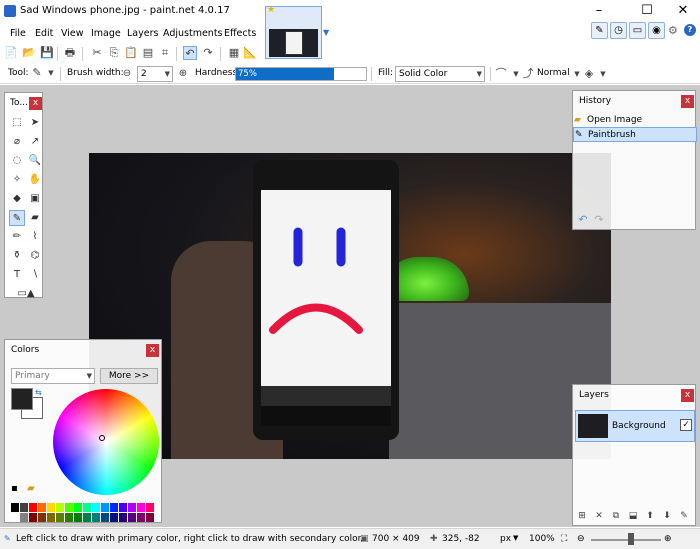 Image resolution: width=700 pixels, height=549 pixels. What do you see at coordinates (553, 73) in the screenshot?
I see `blend-mode-value: Normal` at bounding box center [553, 73].